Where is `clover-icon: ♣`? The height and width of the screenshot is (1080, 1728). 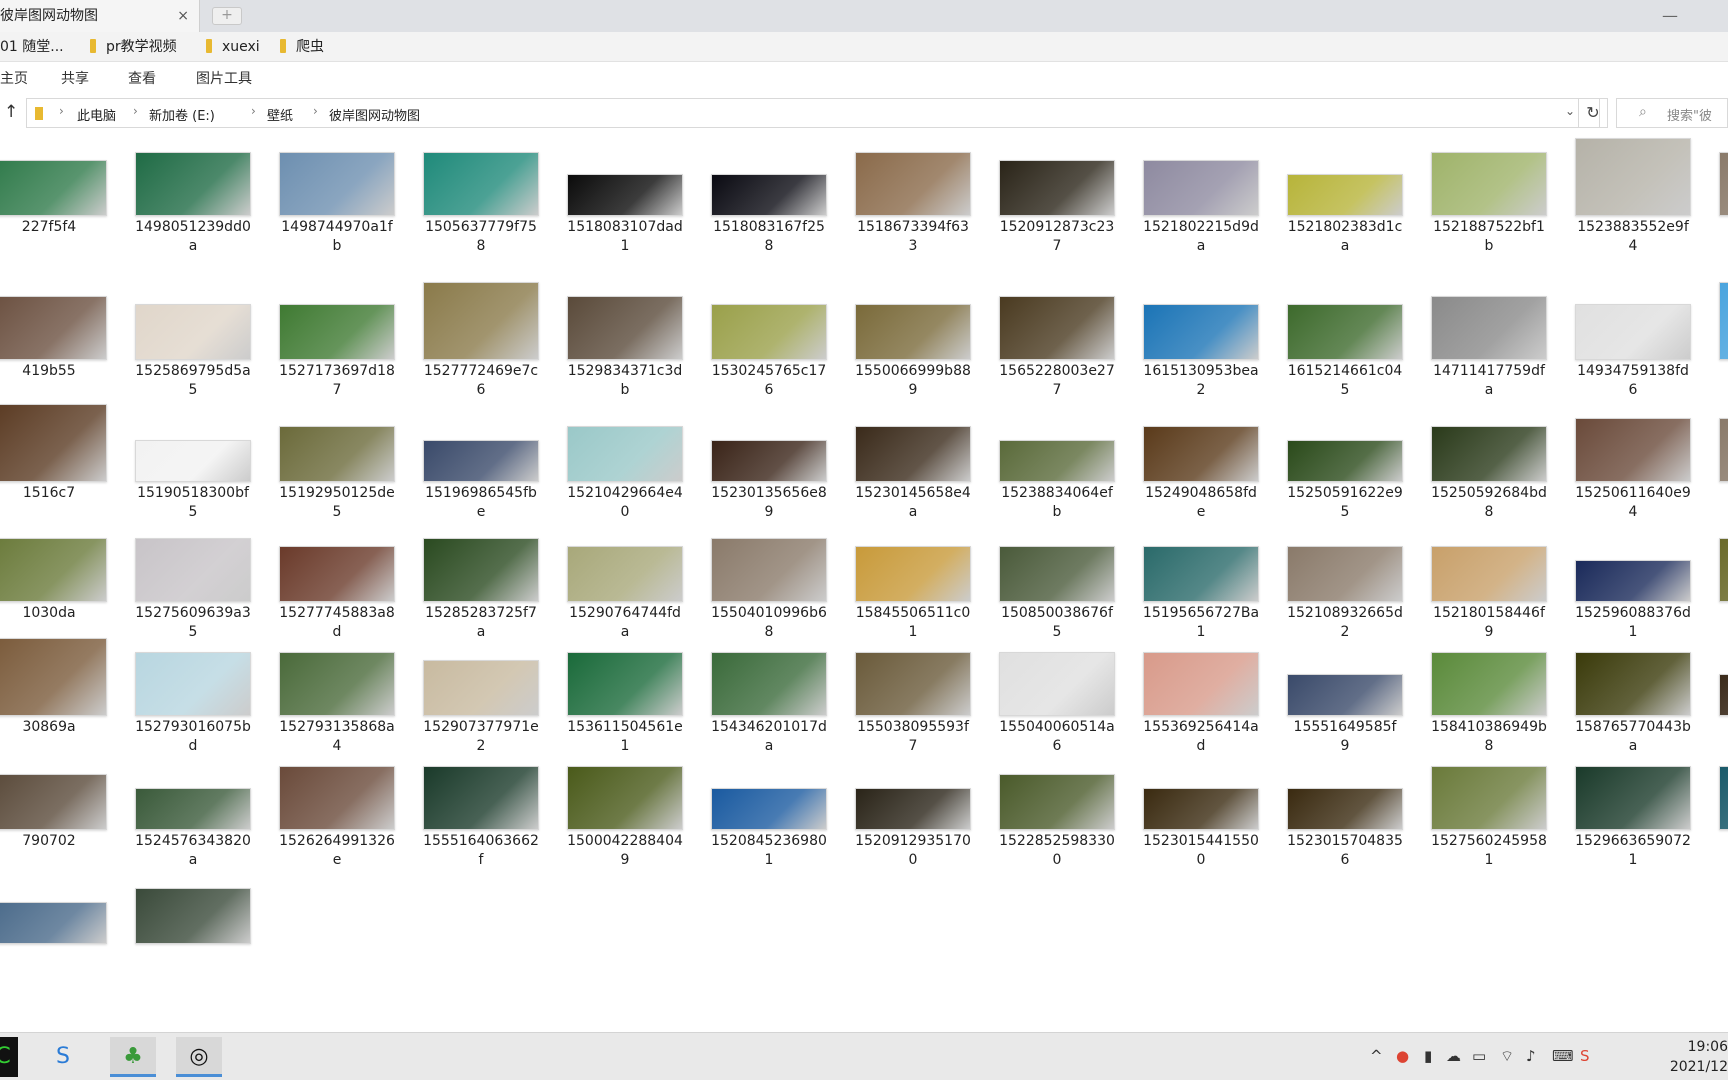 clover-icon: ♣ is located at coordinates (133, 1057).